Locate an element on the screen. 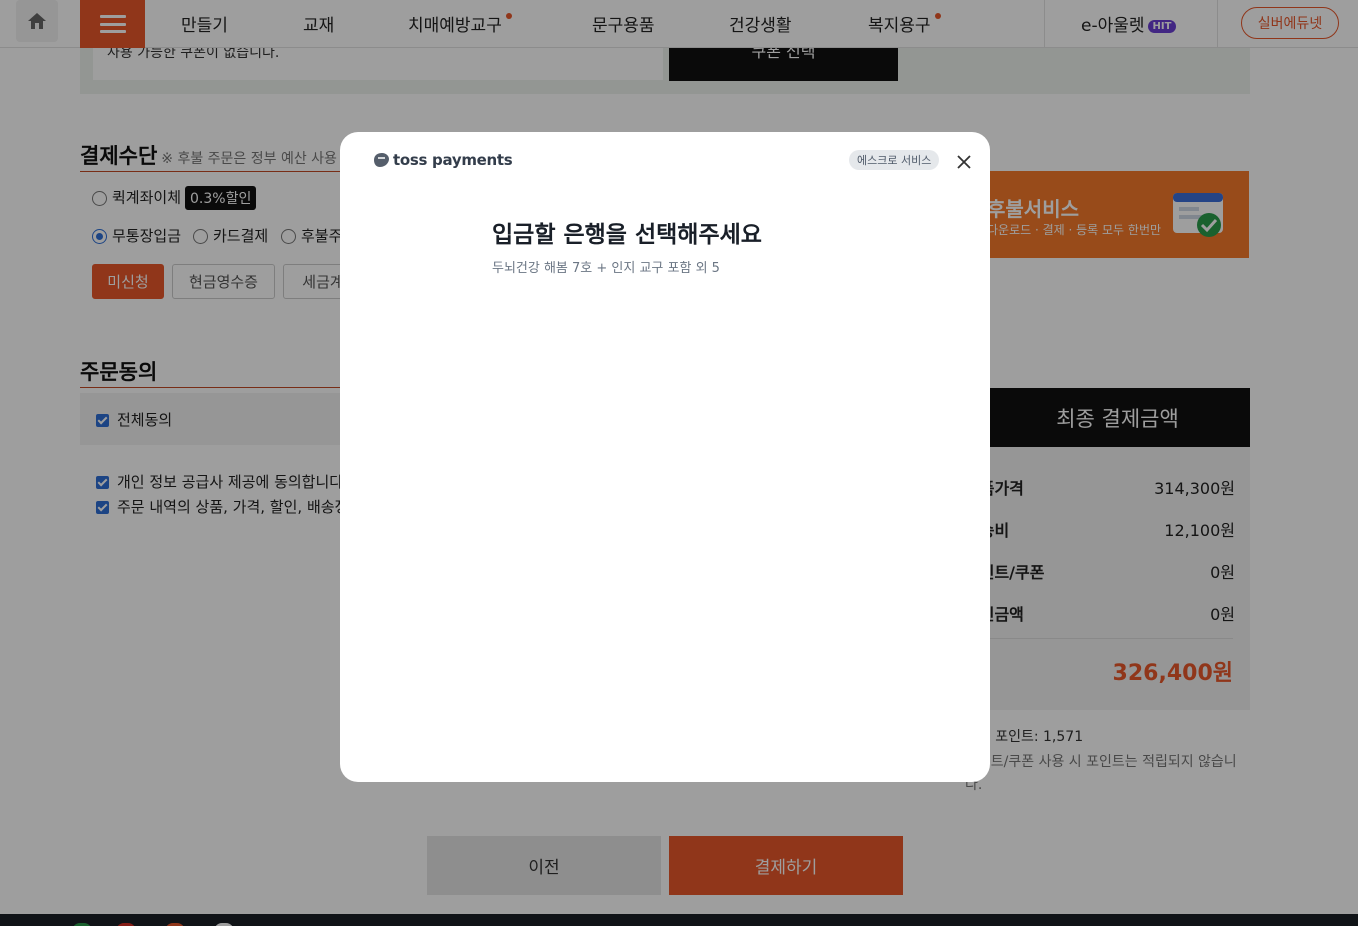 Image resolution: width=1358 pixels, height=926 pixels. toss-payments-logo: toss payments is located at coordinates (442, 160).